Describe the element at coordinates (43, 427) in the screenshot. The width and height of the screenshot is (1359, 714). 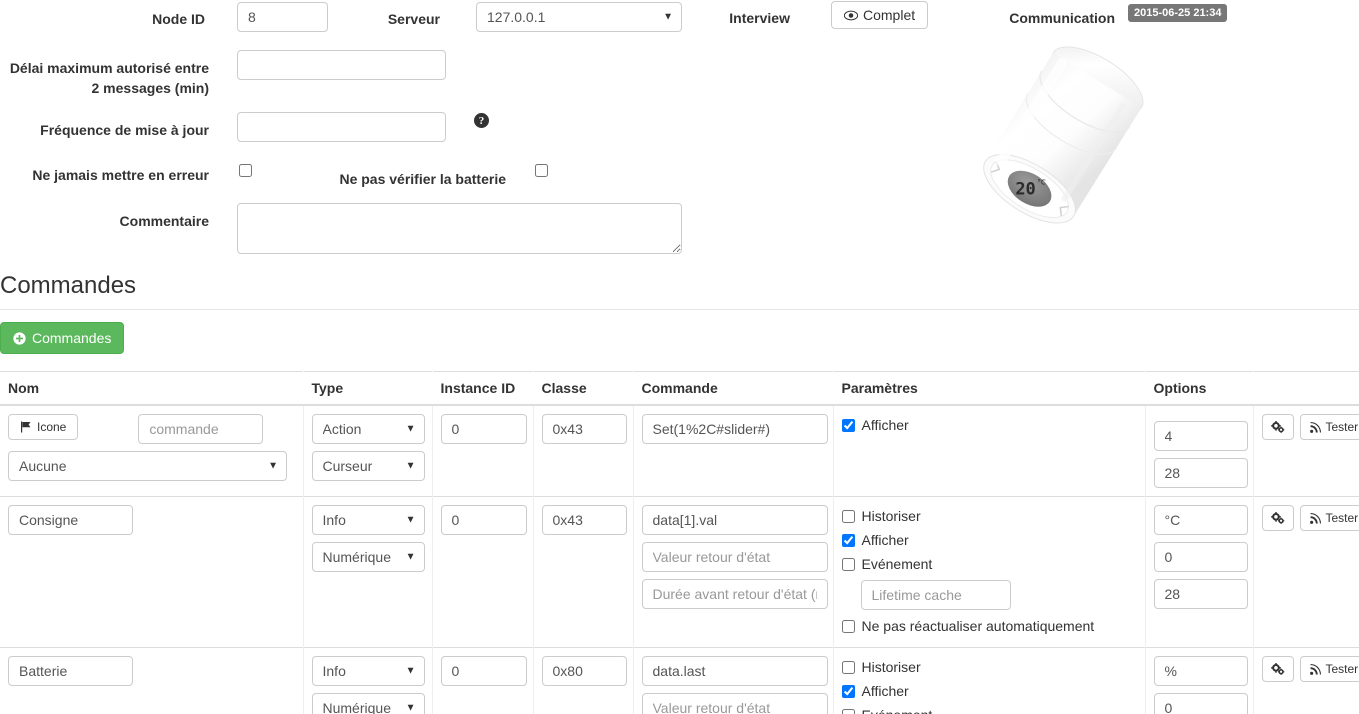
I see `icone-button: Icone` at that location.